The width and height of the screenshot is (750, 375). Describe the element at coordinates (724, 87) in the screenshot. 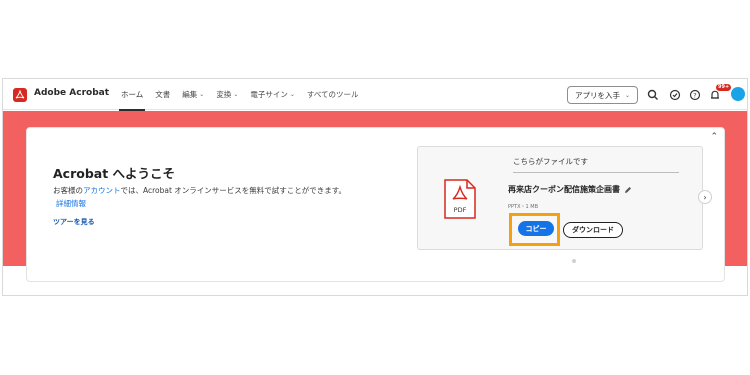

I see `notification-badge: 99+` at that location.